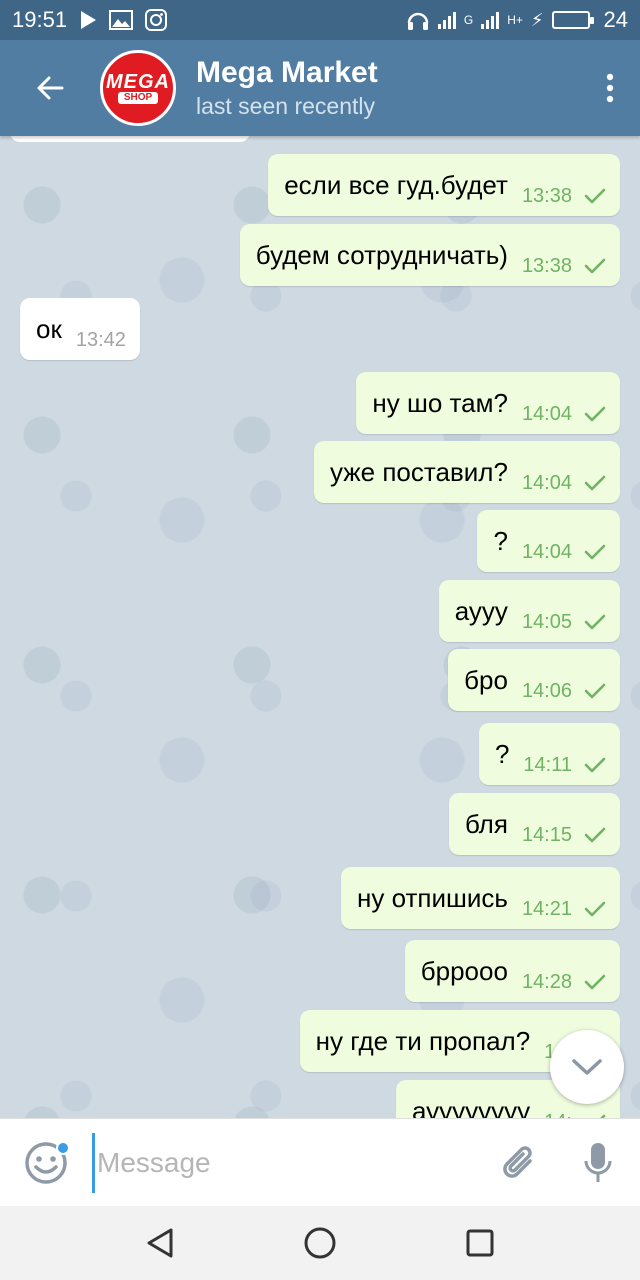 The width and height of the screenshot is (640, 1280). Describe the element at coordinates (547, 764) in the screenshot. I see `message-time: 14:11` at that location.